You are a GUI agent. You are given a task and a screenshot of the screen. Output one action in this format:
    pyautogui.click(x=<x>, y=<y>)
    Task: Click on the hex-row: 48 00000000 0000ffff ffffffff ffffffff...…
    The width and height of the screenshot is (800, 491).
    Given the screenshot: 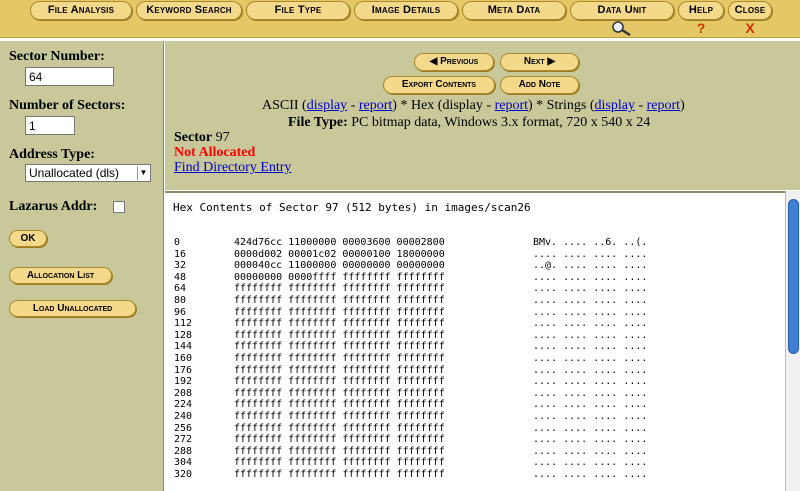 What is the action you would take?
    pyautogui.click(x=475, y=278)
    